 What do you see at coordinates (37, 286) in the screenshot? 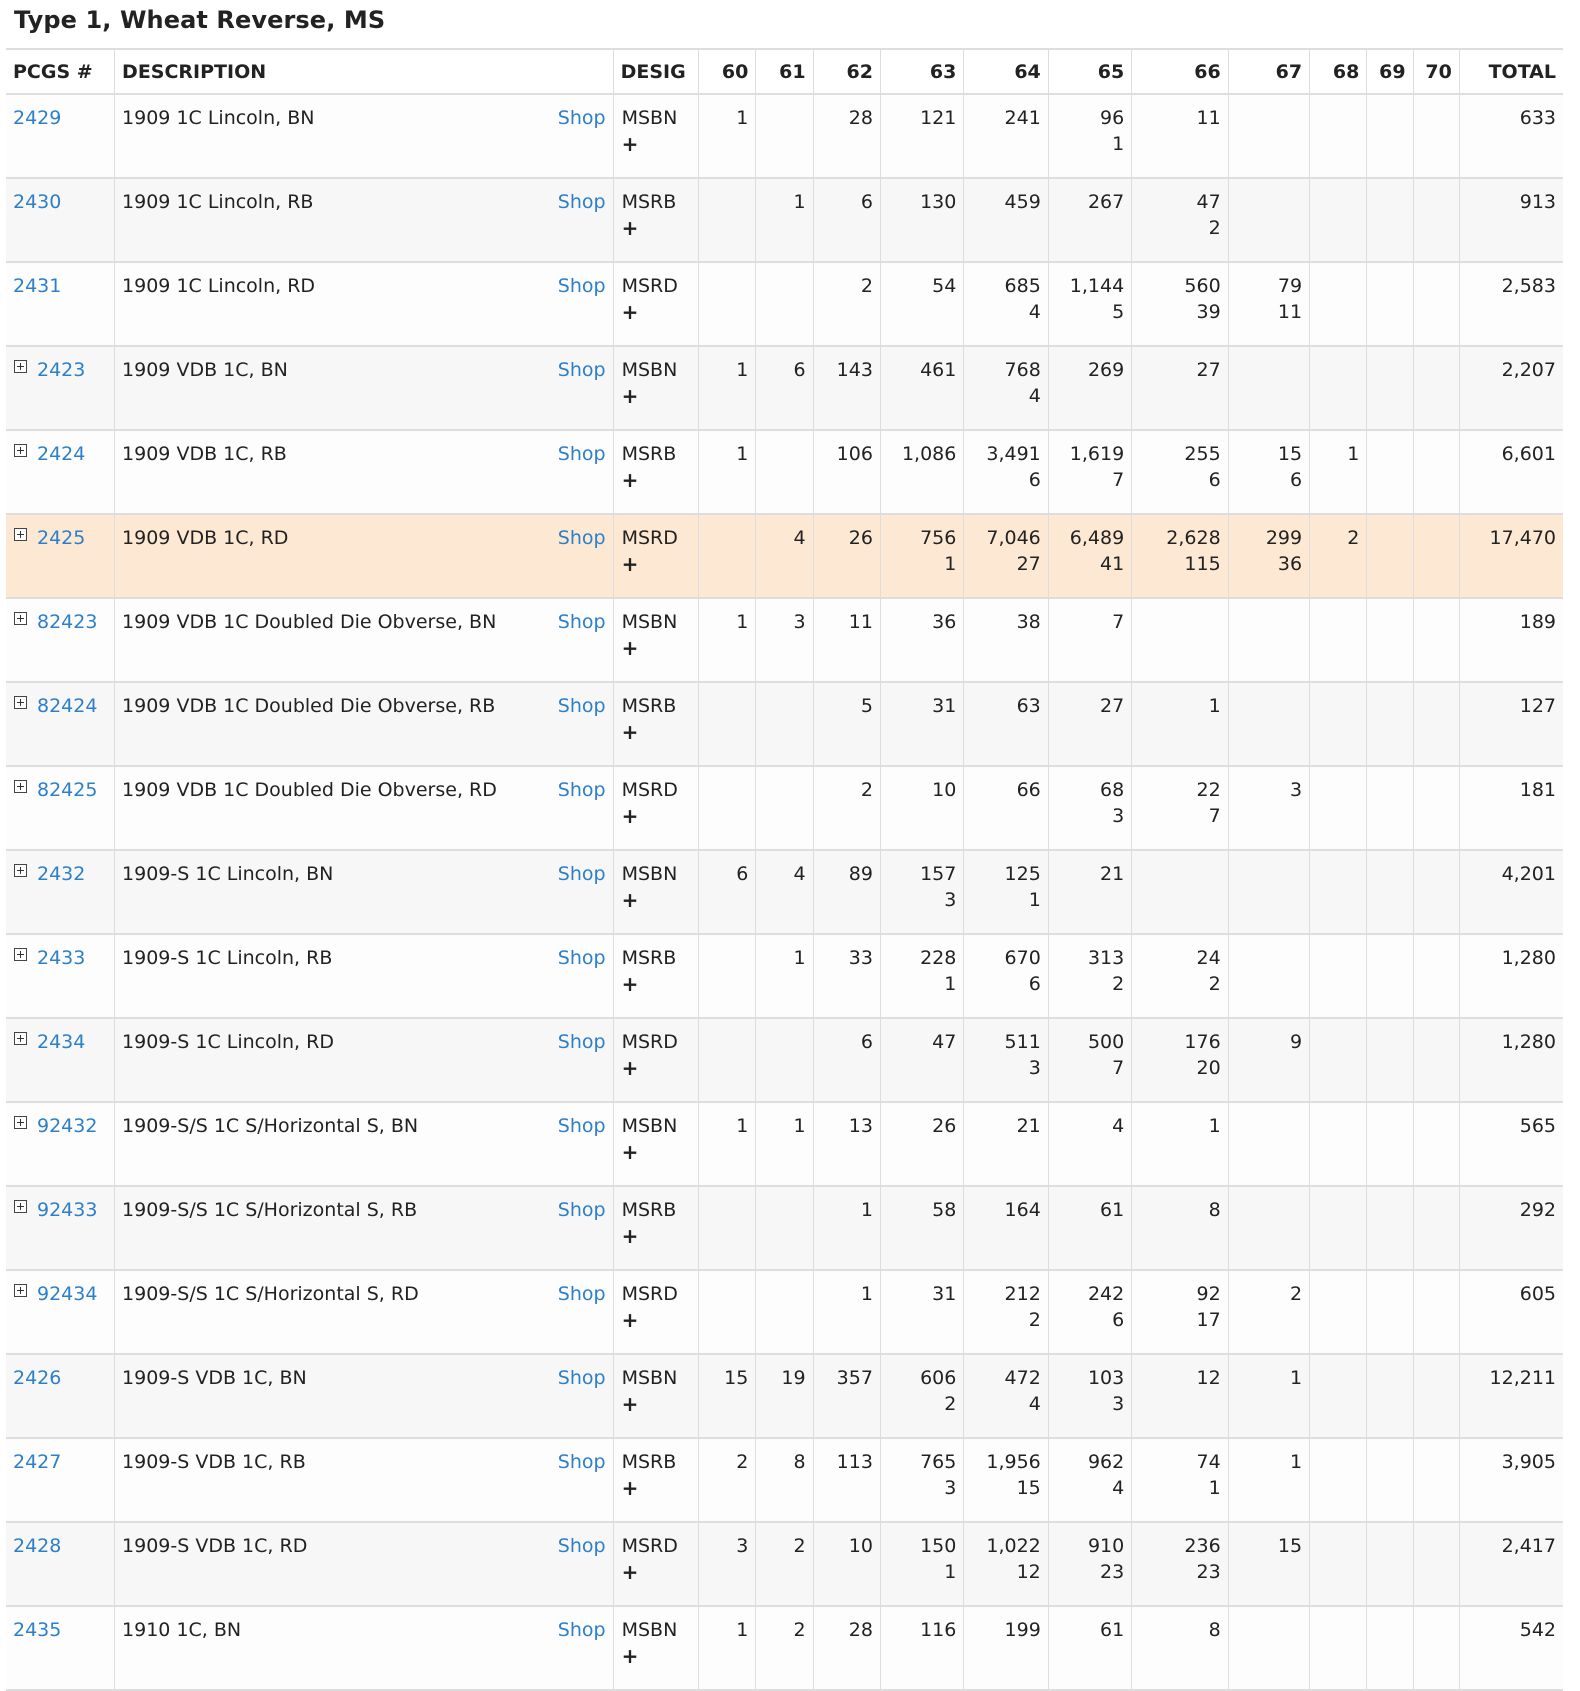
I see `pcgs-number-link: 2431` at bounding box center [37, 286].